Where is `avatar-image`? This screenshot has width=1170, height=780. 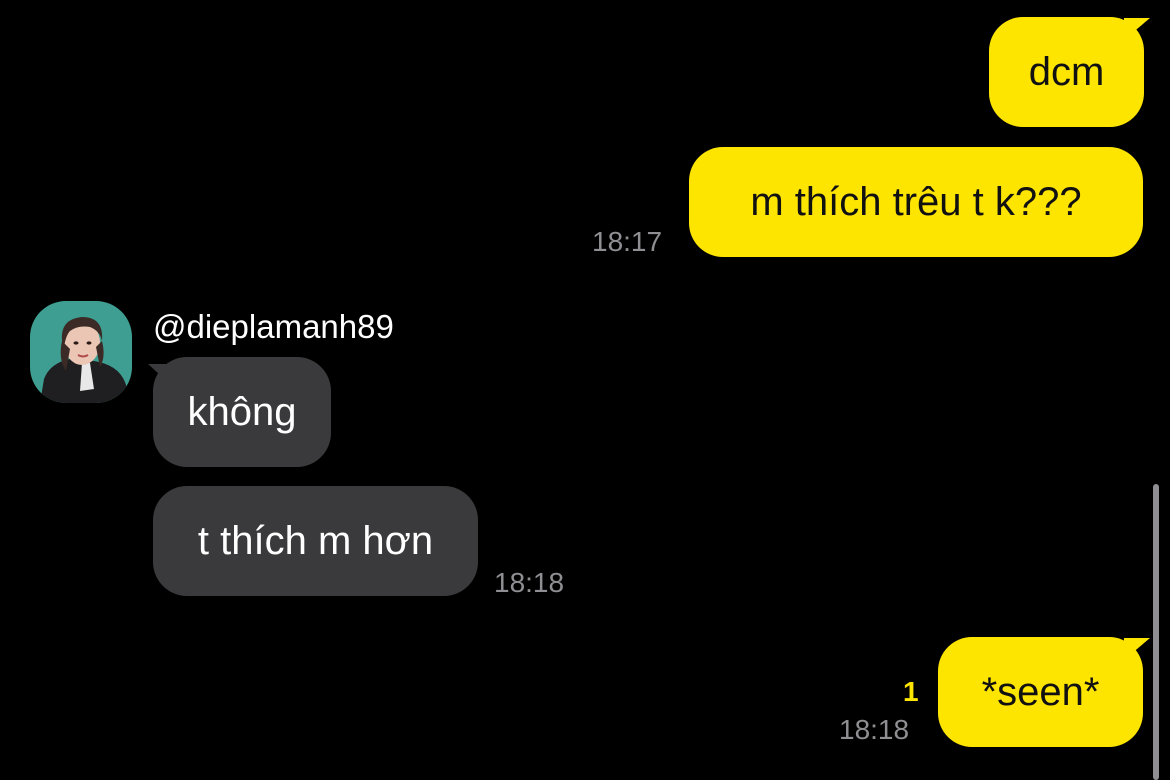 avatar-image is located at coordinates (81, 352).